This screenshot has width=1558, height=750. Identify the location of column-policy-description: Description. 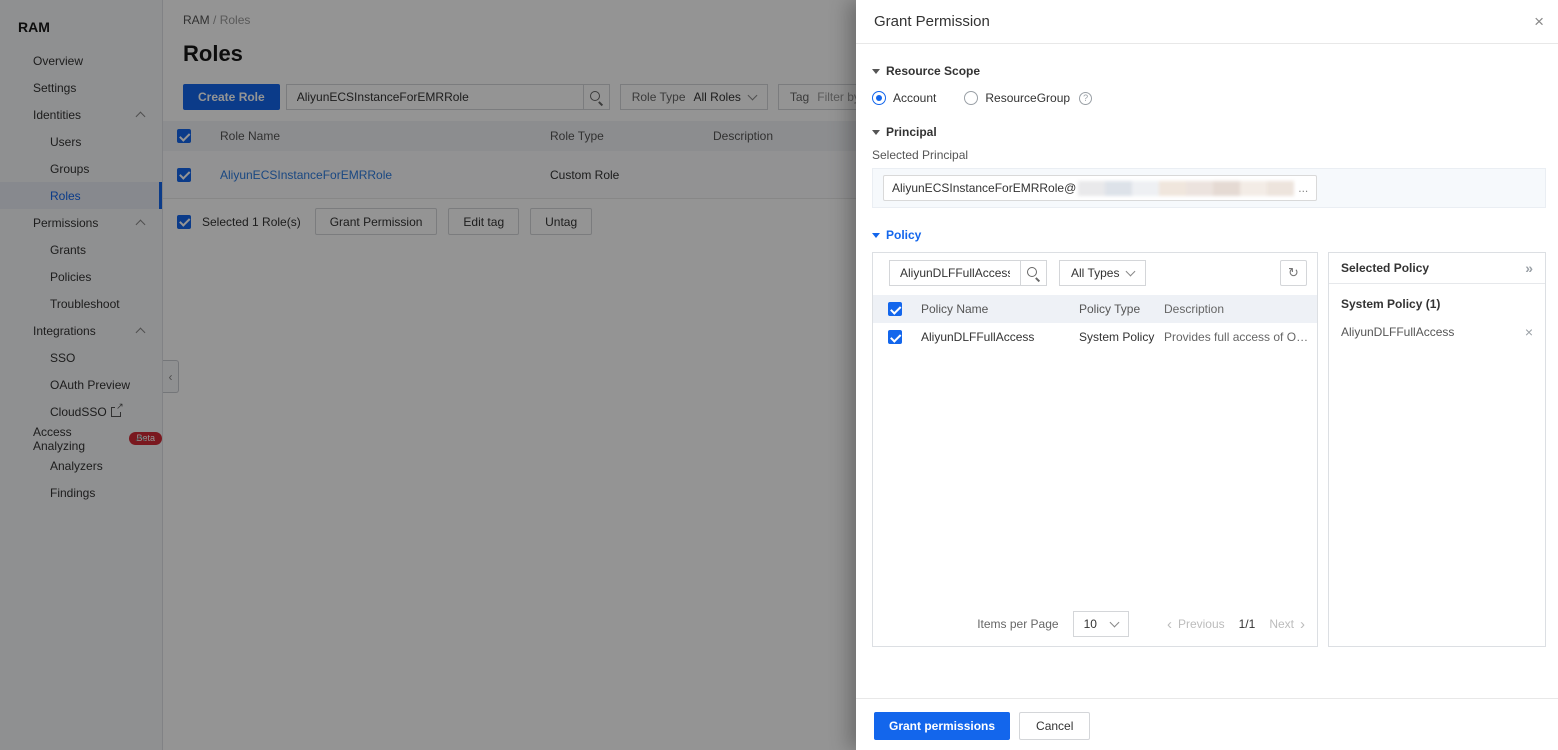
(1194, 309).